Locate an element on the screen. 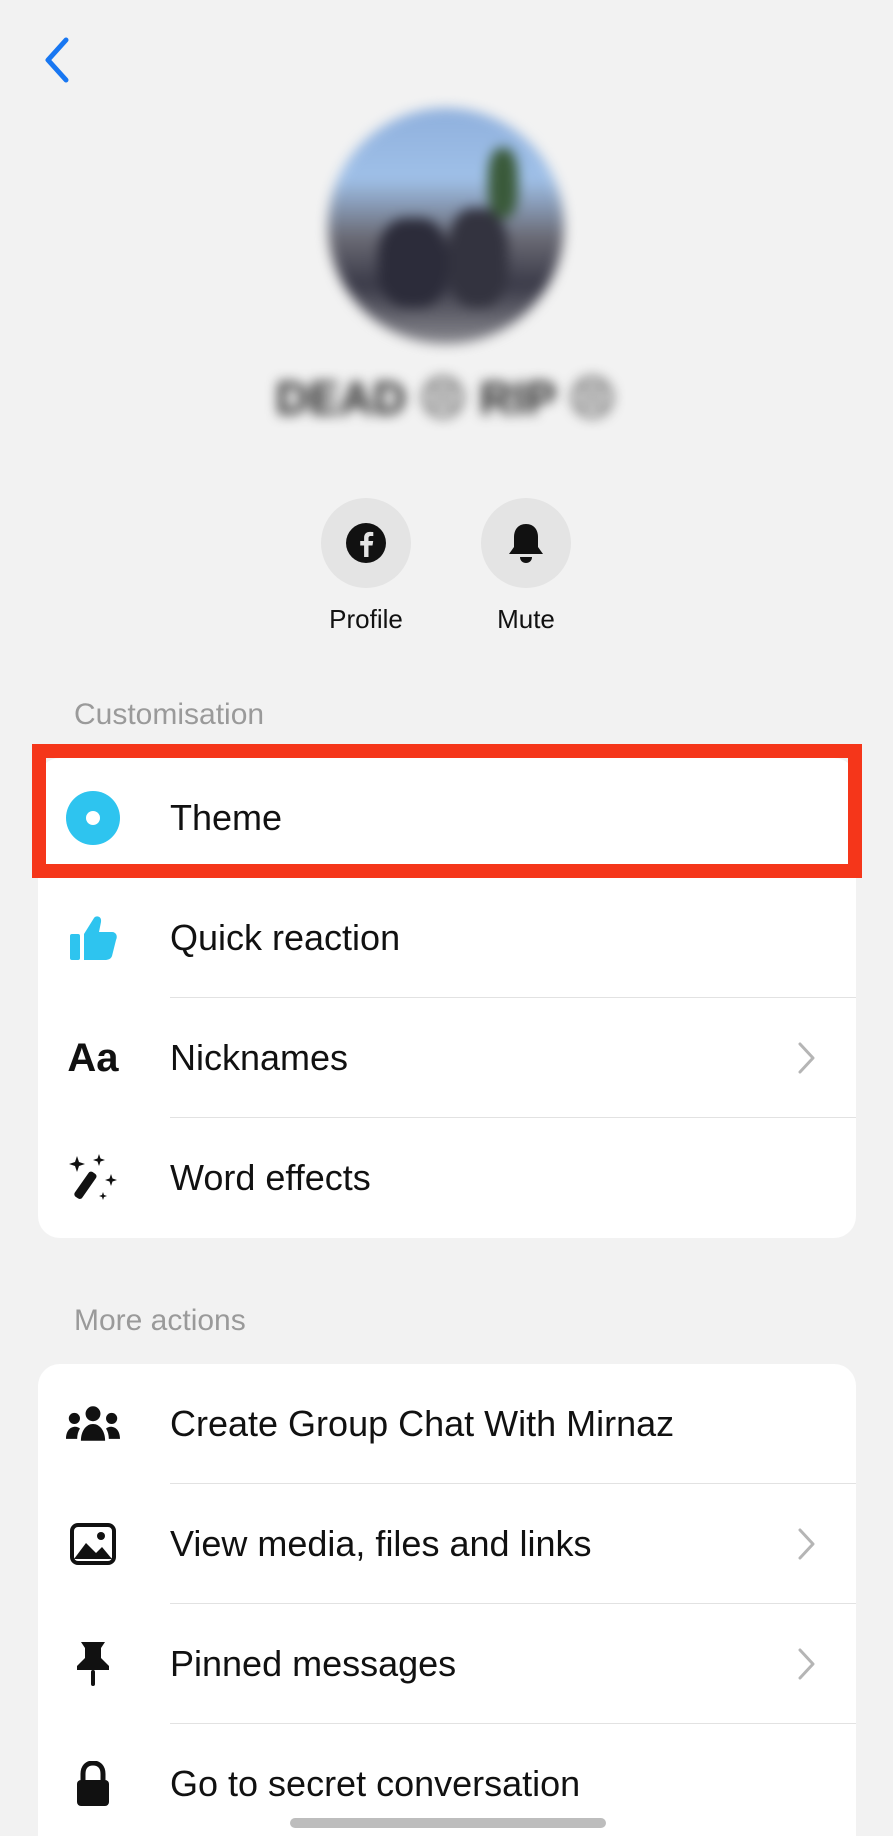  section-title-customisation: Customisation is located at coordinates (169, 714).